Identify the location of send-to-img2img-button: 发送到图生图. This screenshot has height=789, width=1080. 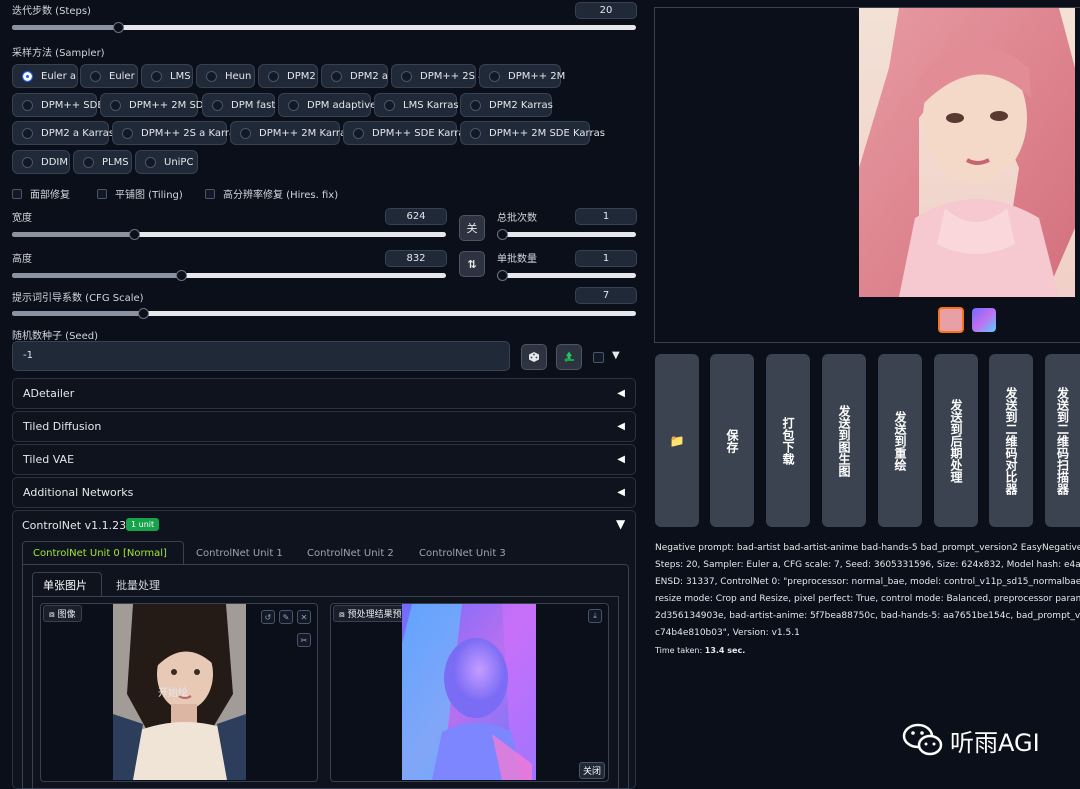
(844, 440).